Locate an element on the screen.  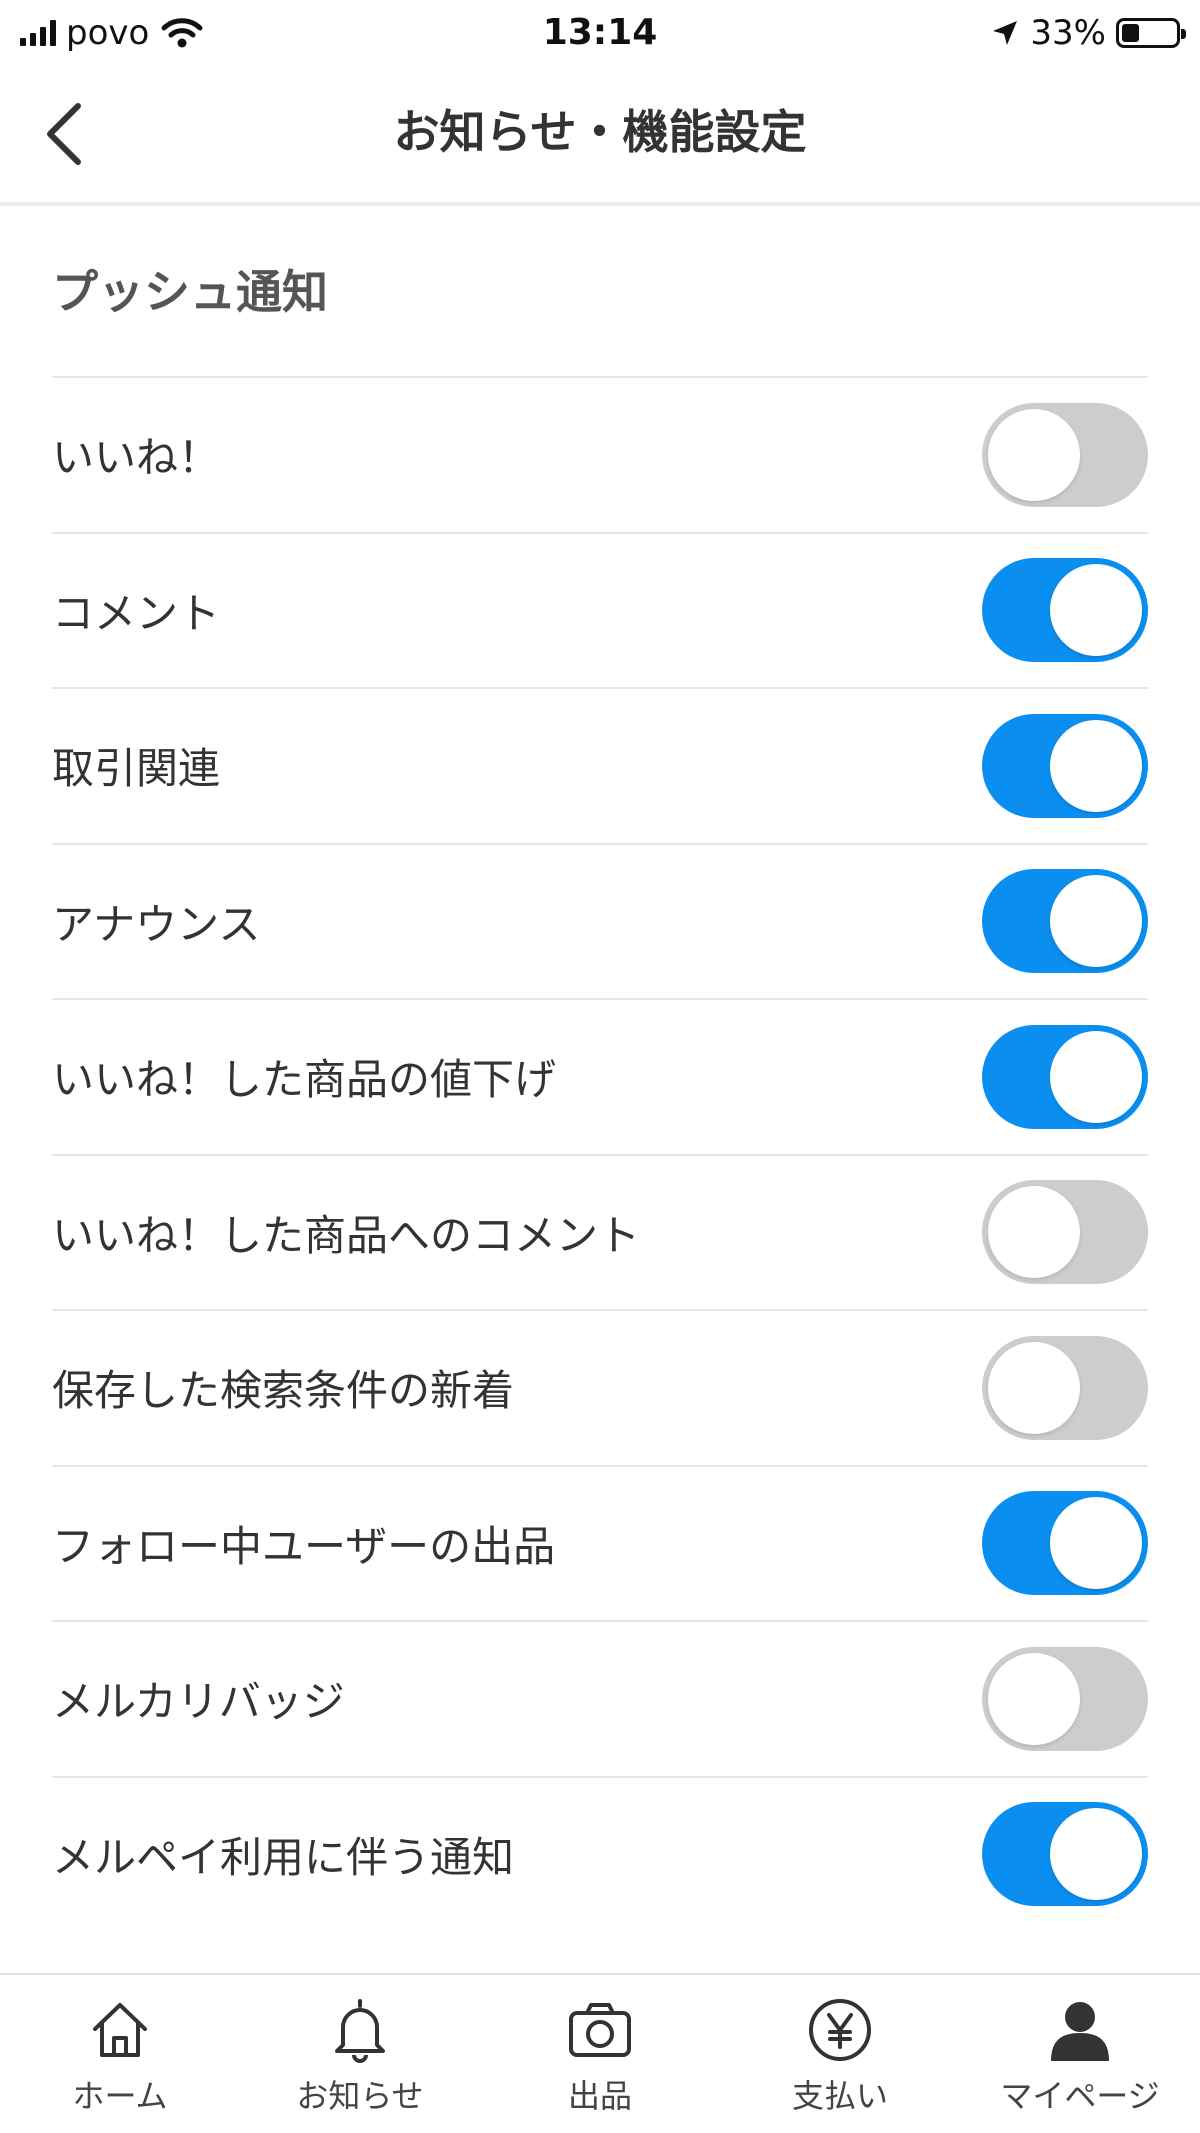
nav-bar: お知らせ・機能設定 is located at coordinates (600, 136).